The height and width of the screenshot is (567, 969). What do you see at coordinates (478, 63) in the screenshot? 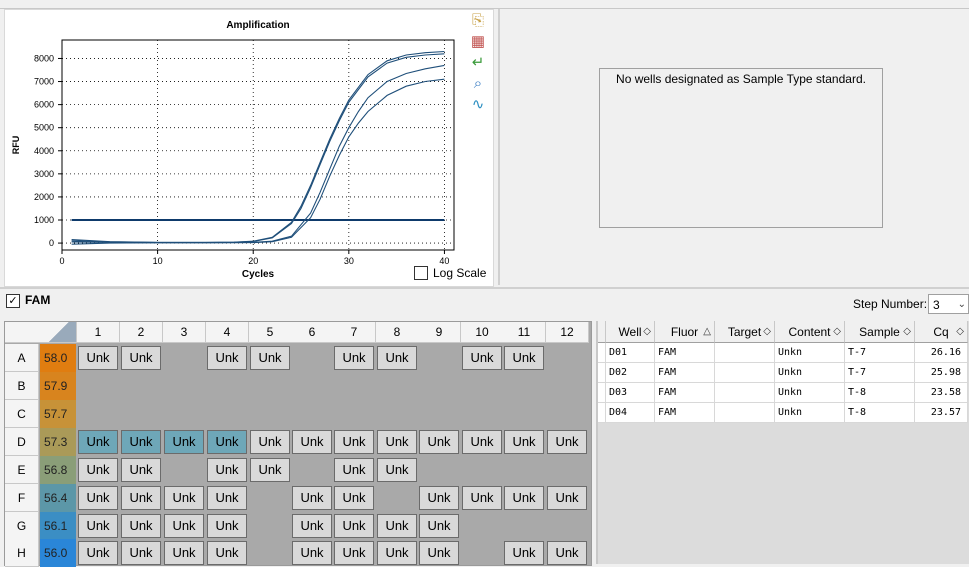
I see `export-icon: ↵` at bounding box center [478, 63].